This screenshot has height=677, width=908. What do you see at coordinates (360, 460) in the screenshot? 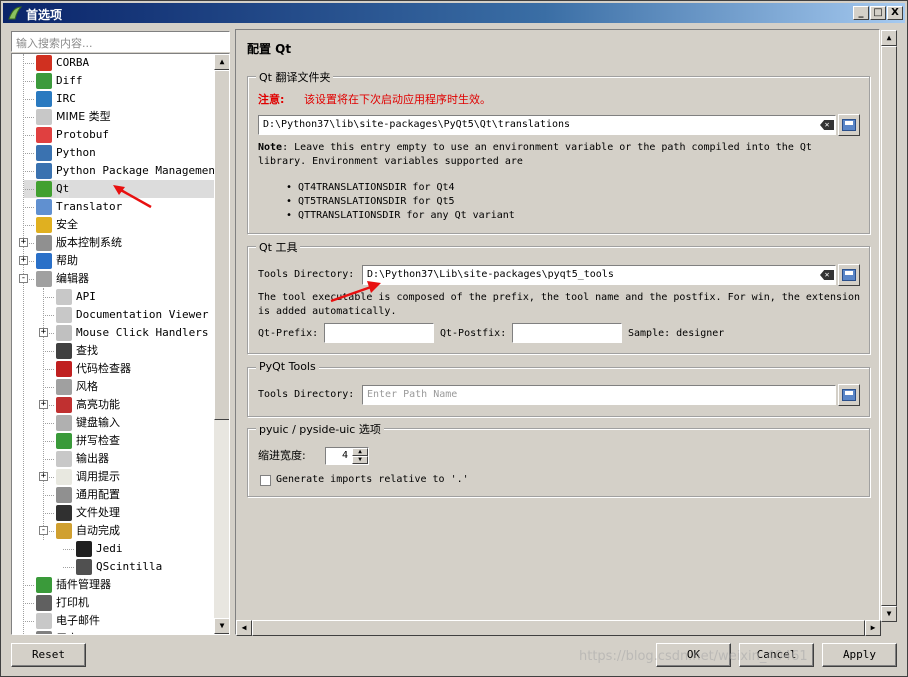
I see `spin-down-icon: ▼` at bounding box center [360, 460].